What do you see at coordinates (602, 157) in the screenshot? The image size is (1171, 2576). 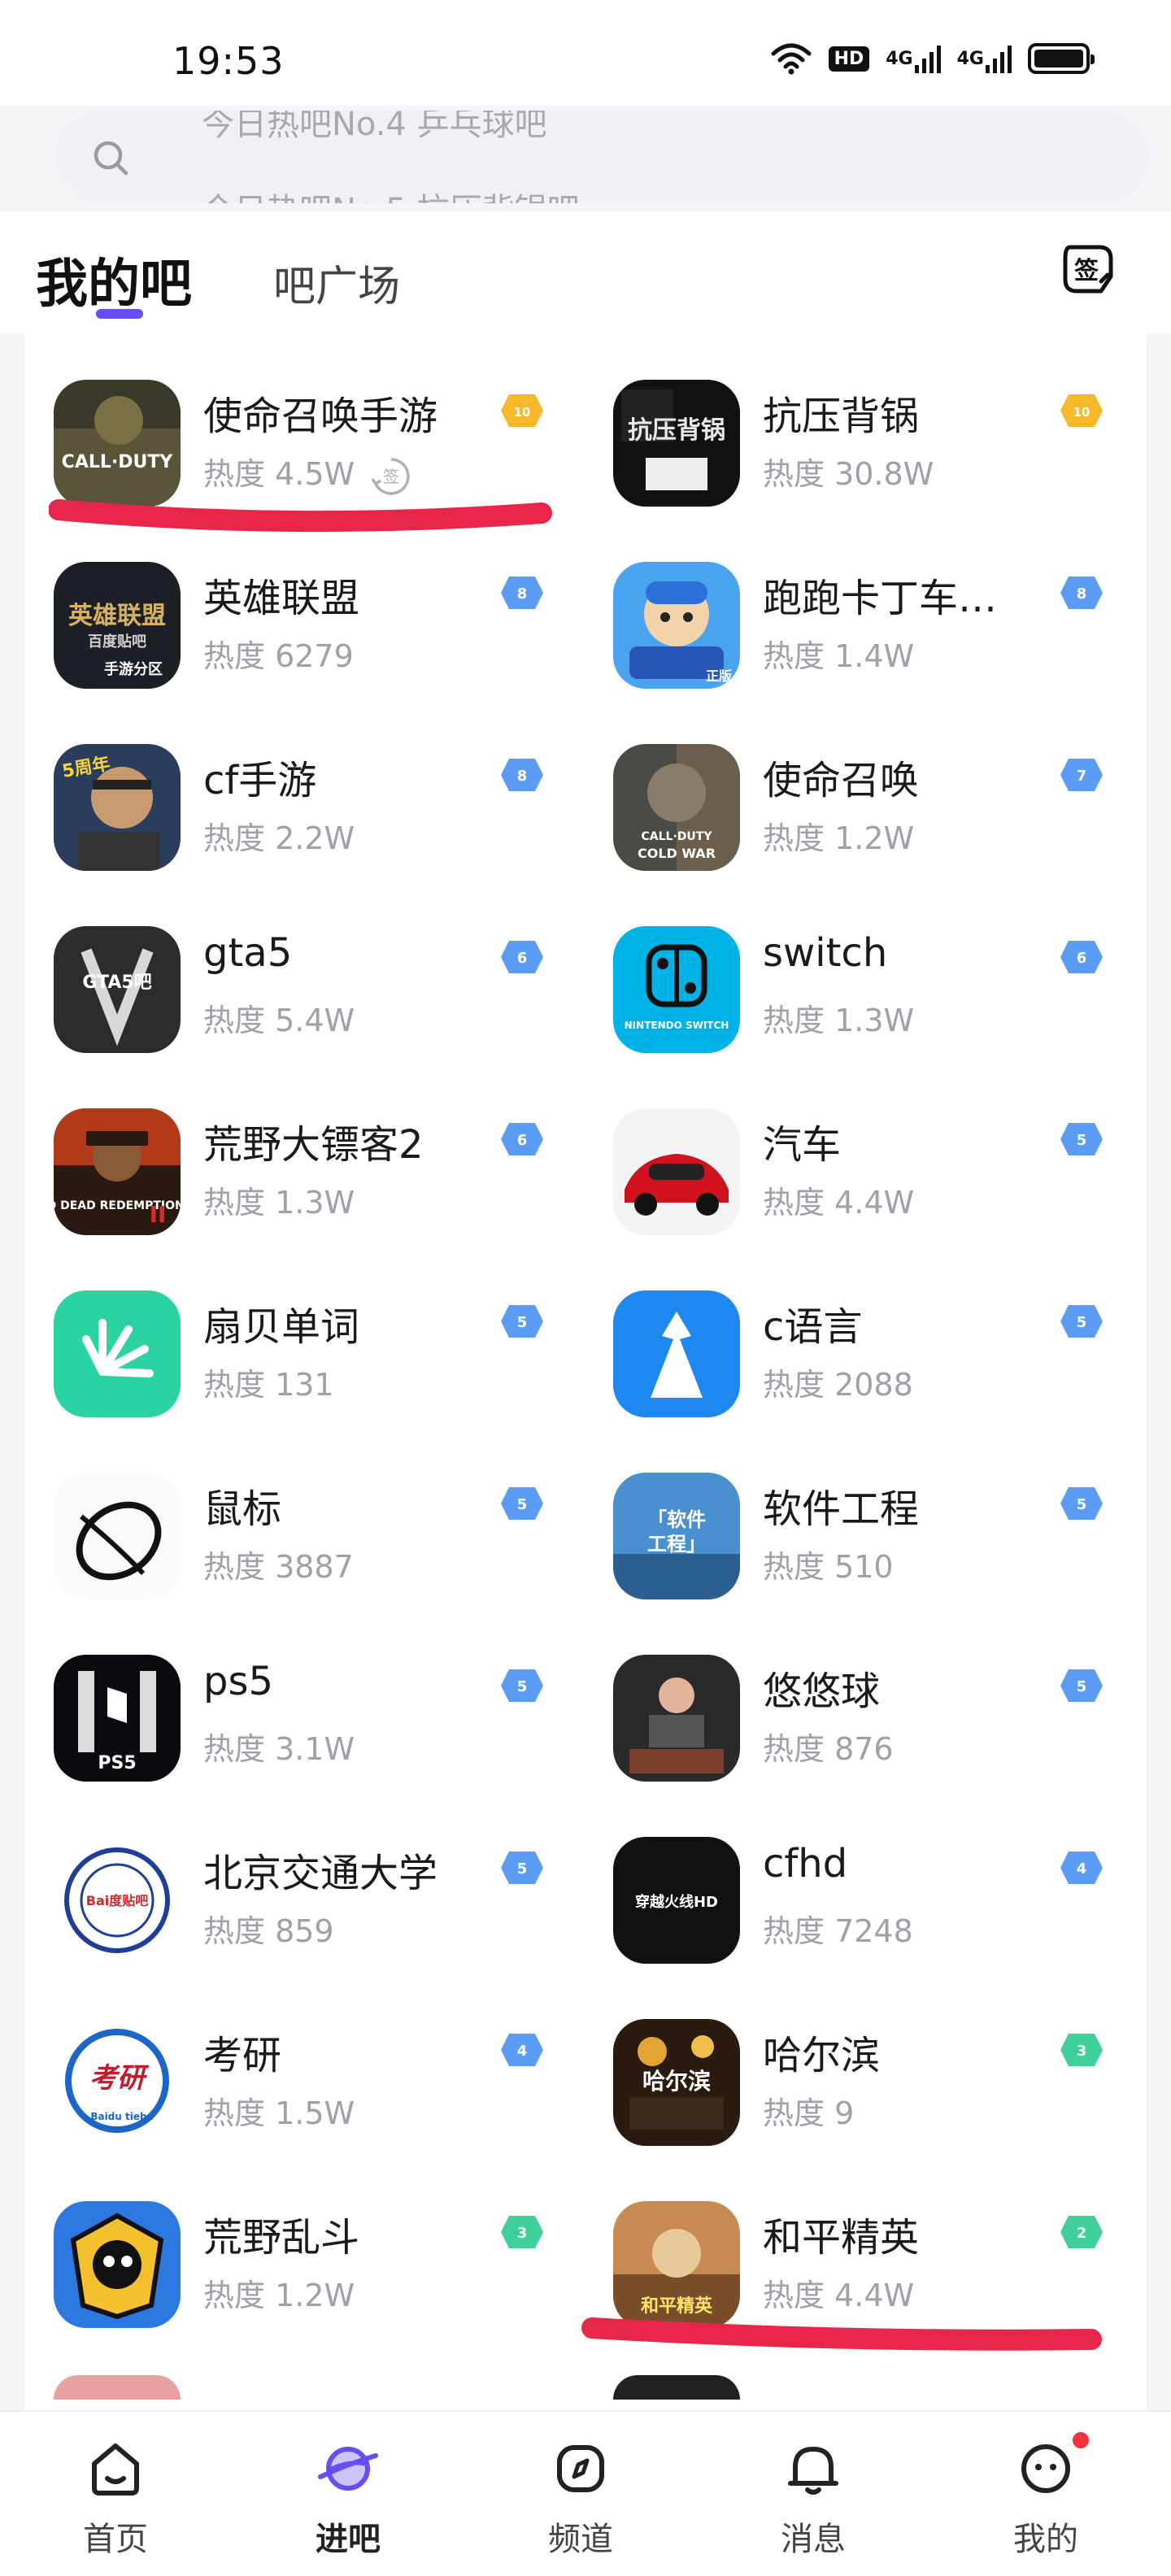 I see `search-input: 今日热吧No.4 乒乓球吧 今日热吧No.5 抗压背锅吧` at bounding box center [602, 157].